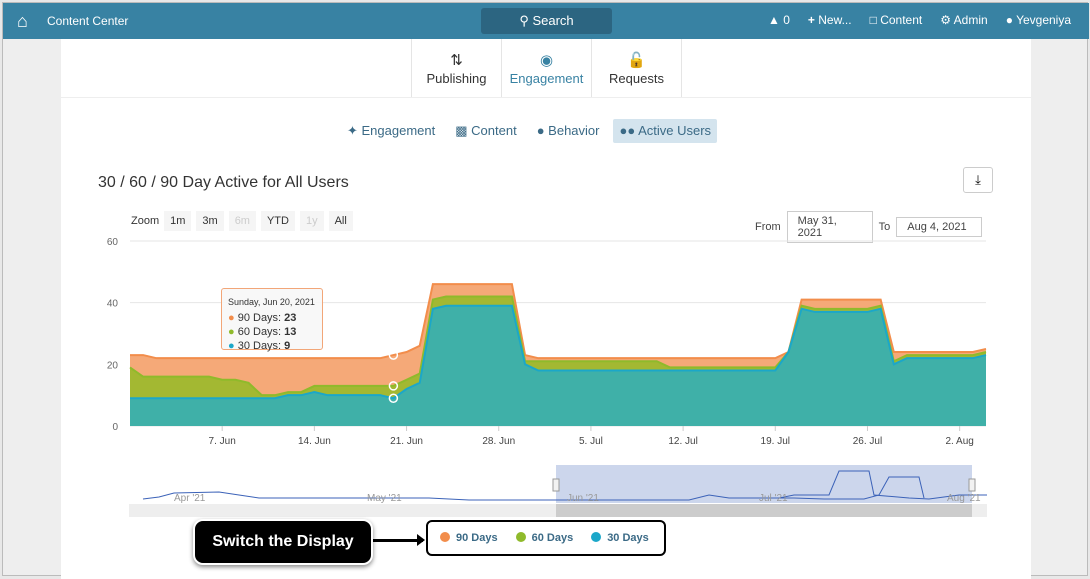  I want to click on legend-item-60: 60 Days, so click(544, 538).